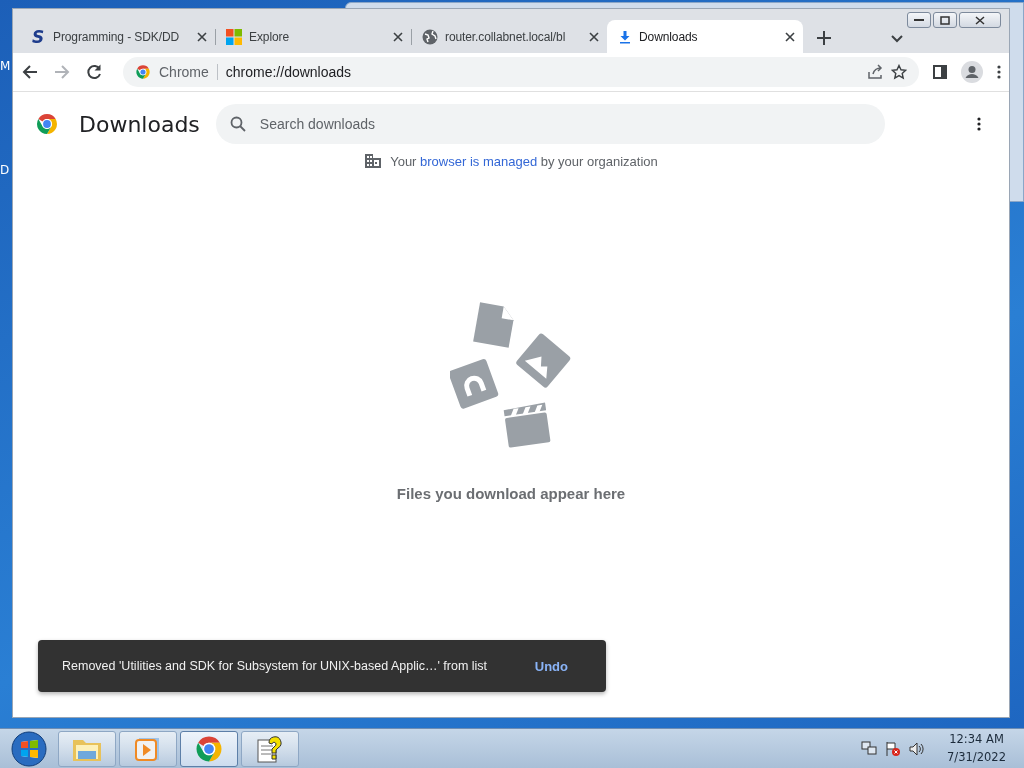  I want to click on menu-icon, so click(999, 72).